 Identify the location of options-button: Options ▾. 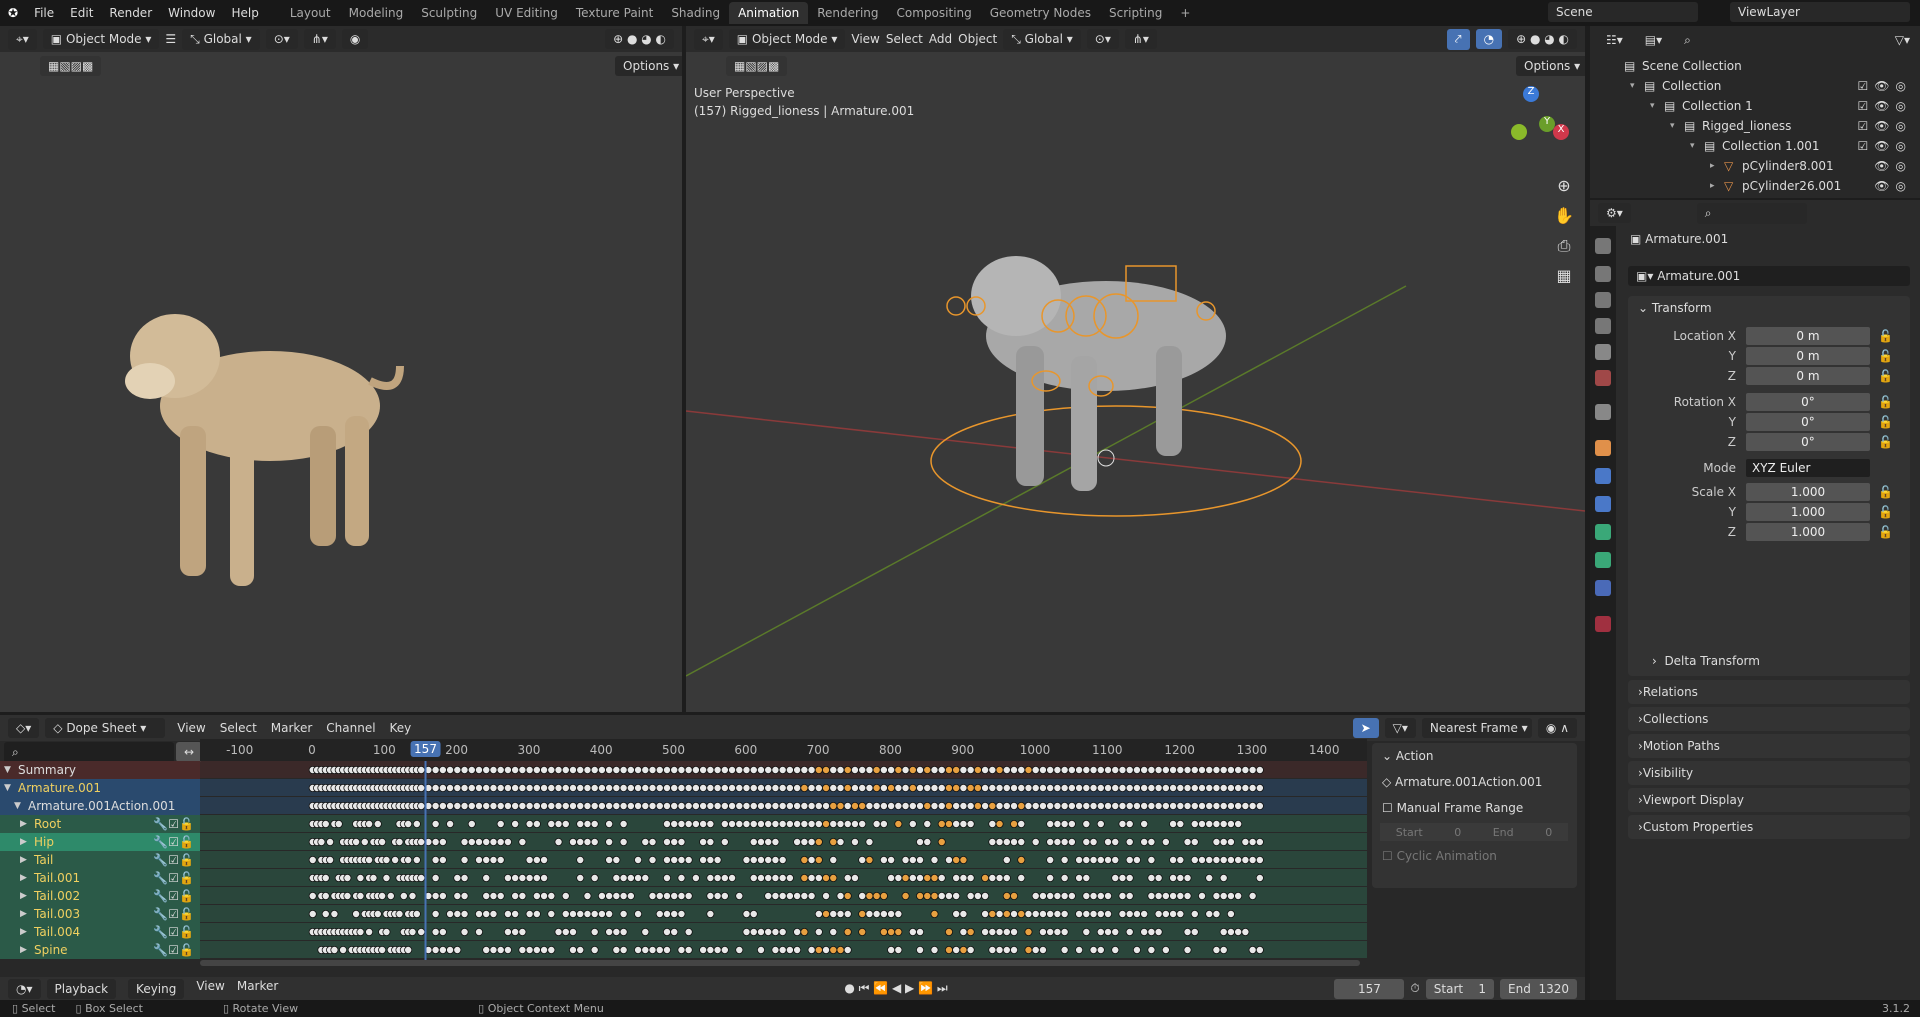
(648, 66).